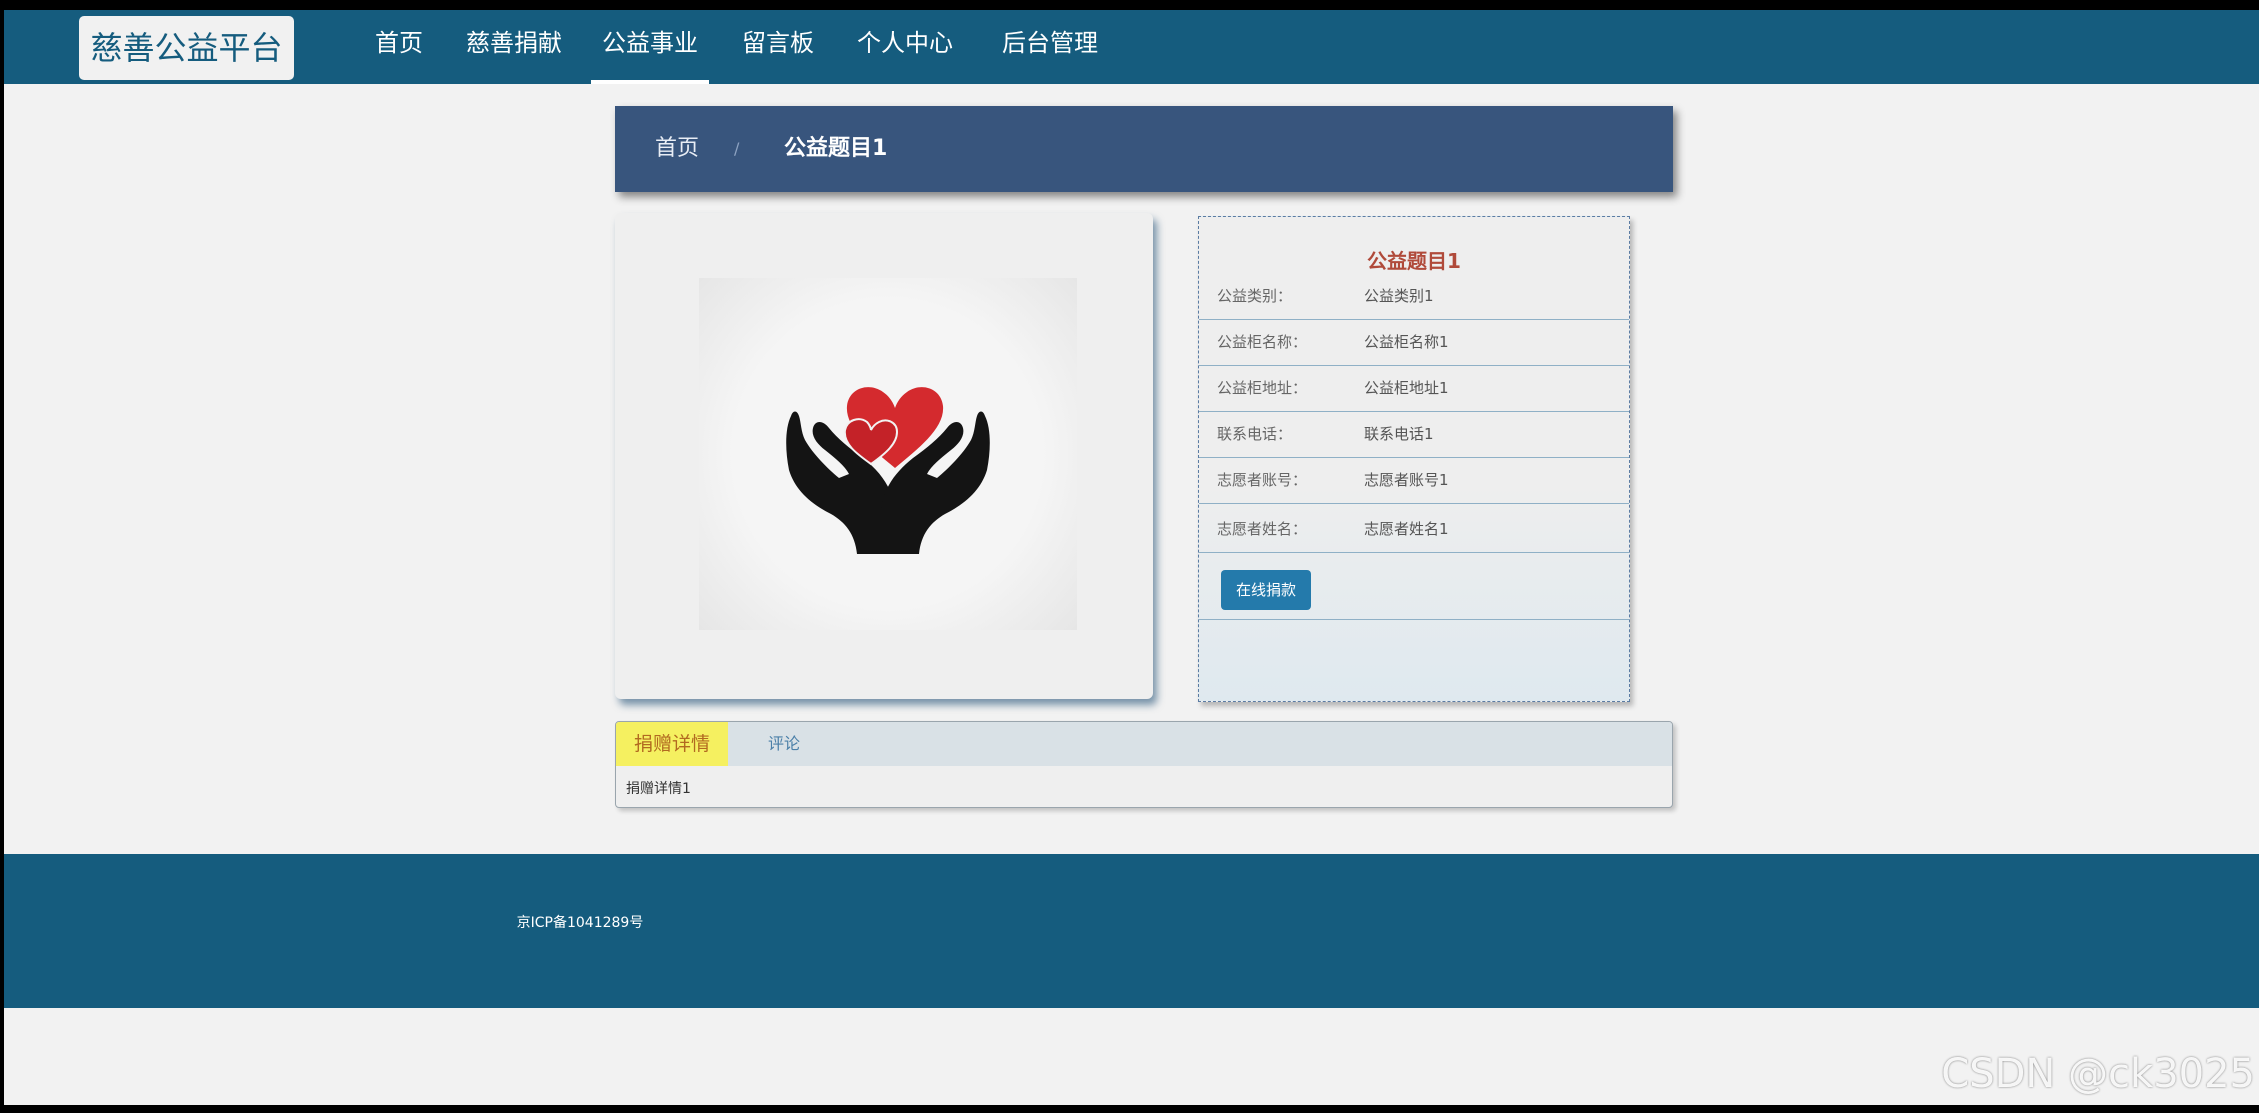  What do you see at coordinates (836, 148) in the screenshot?
I see `breadcrumb-current: 公益题目1` at bounding box center [836, 148].